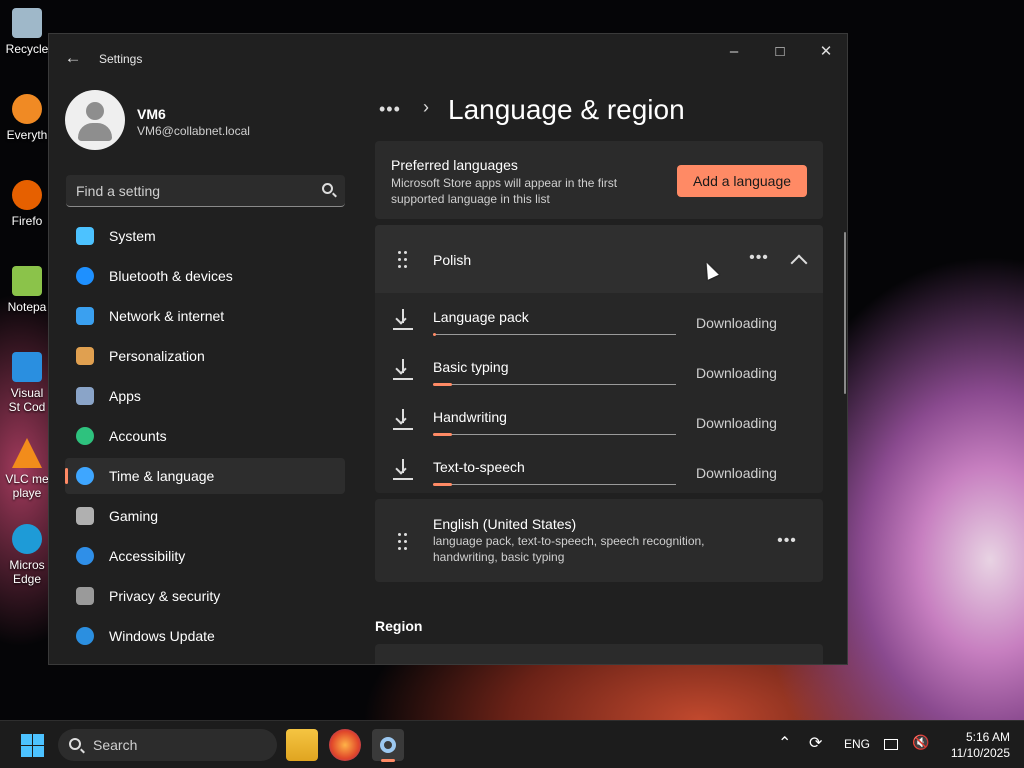  Describe the element at coordinates (118, 191) in the screenshot. I see `search-input: Find a setting` at that location.